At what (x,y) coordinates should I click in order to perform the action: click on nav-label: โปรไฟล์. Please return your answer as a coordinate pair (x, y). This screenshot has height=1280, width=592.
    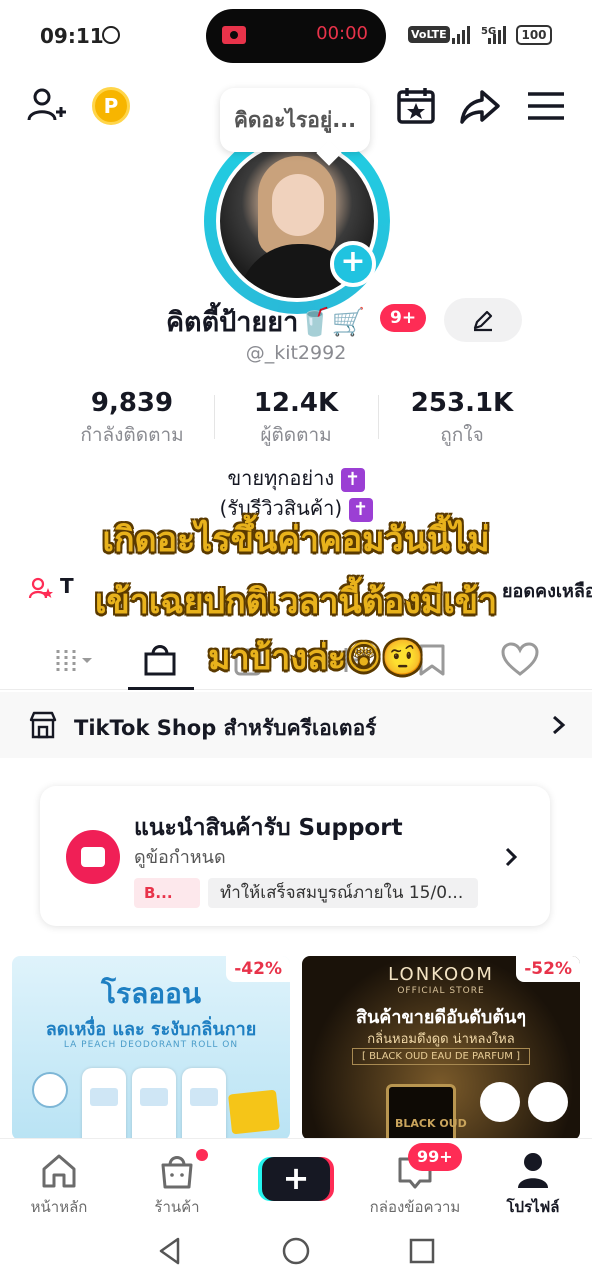
    Looking at the image, I should click on (533, 1207).